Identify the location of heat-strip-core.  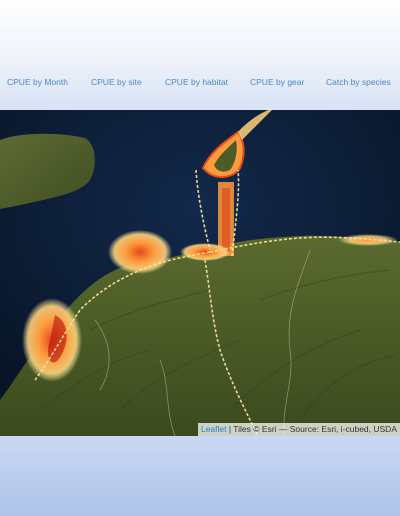
(226, 220).